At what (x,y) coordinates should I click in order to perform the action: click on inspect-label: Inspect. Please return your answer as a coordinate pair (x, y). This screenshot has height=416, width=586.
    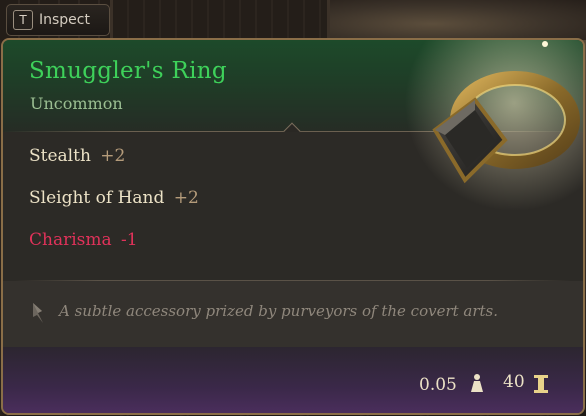
    Looking at the image, I should click on (64, 20).